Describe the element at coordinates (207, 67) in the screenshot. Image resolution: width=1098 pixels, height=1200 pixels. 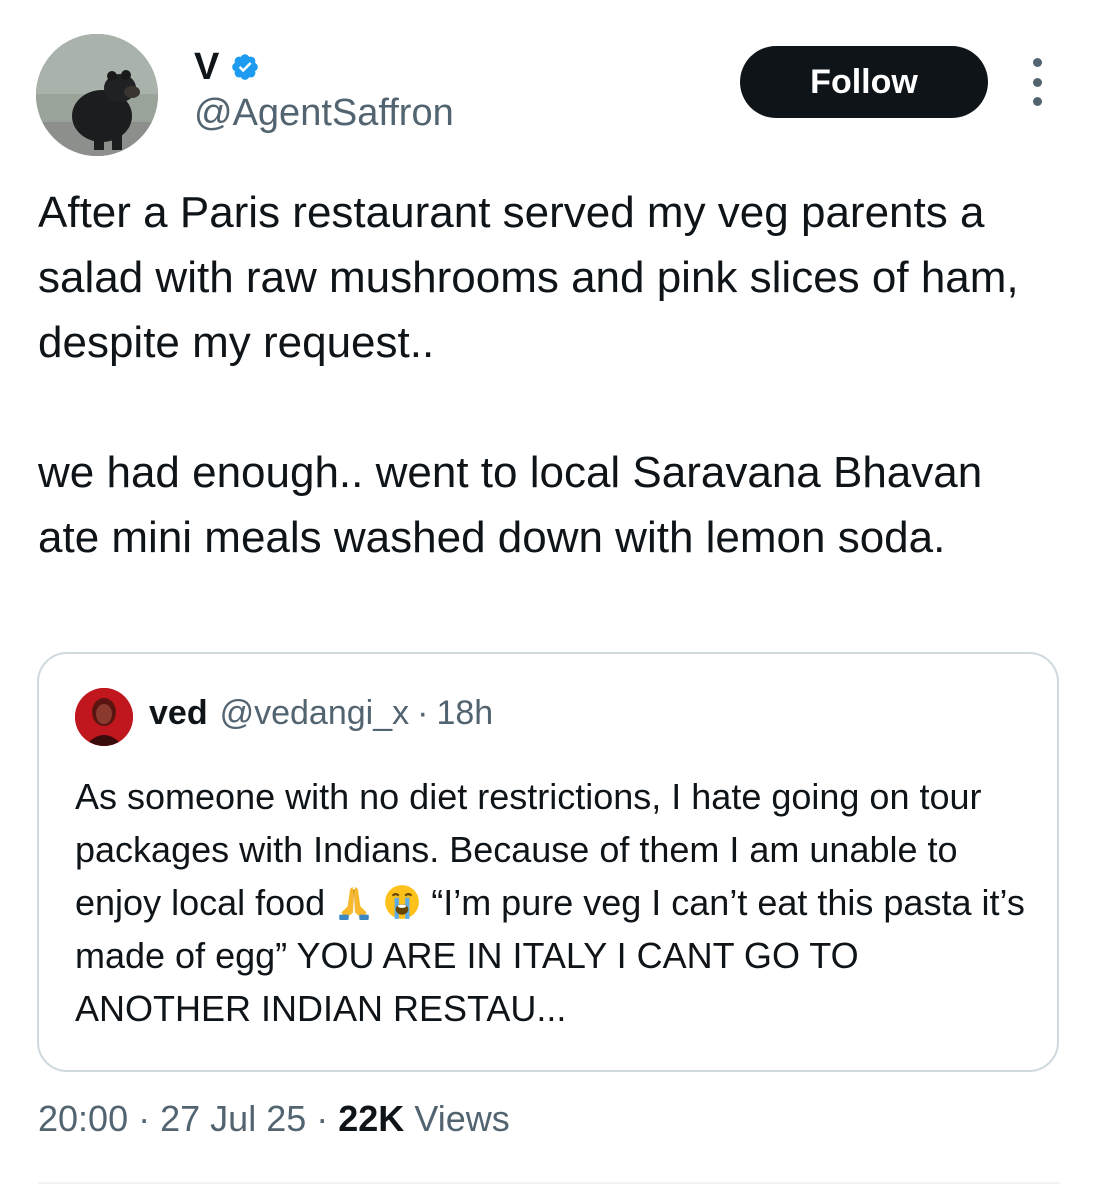
I see `author-display-name: V` at that location.